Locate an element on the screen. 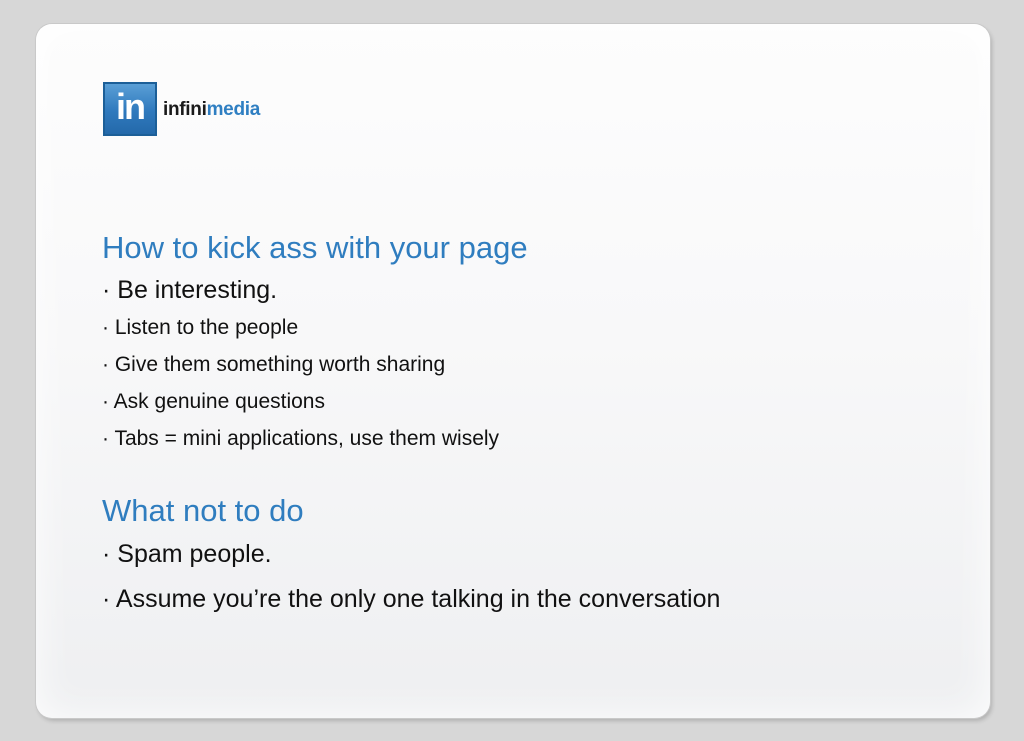 This screenshot has height=741, width=1024. list-item: · Listen to the people is located at coordinates (200, 327).